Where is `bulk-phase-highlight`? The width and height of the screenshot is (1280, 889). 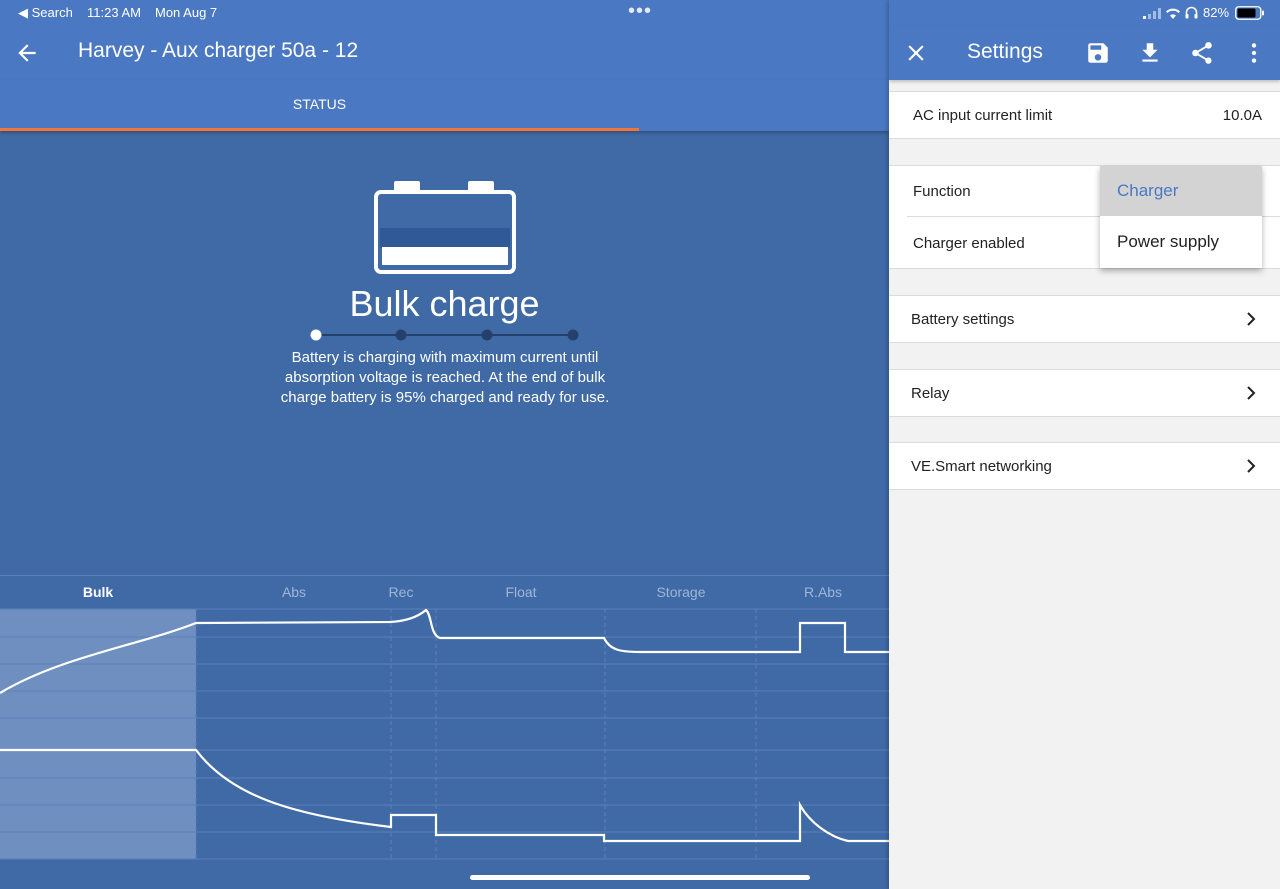
bulk-phase-highlight is located at coordinates (98, 734).